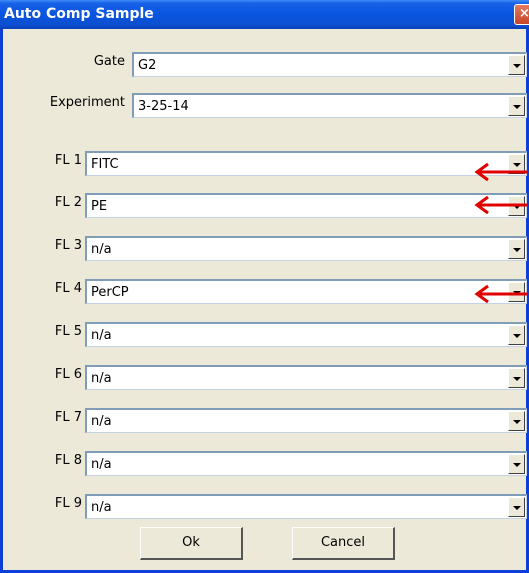 The width and height of the screenshot is (529, 573). I want to click on fl-4-label: FL 4, so click(68, 288).